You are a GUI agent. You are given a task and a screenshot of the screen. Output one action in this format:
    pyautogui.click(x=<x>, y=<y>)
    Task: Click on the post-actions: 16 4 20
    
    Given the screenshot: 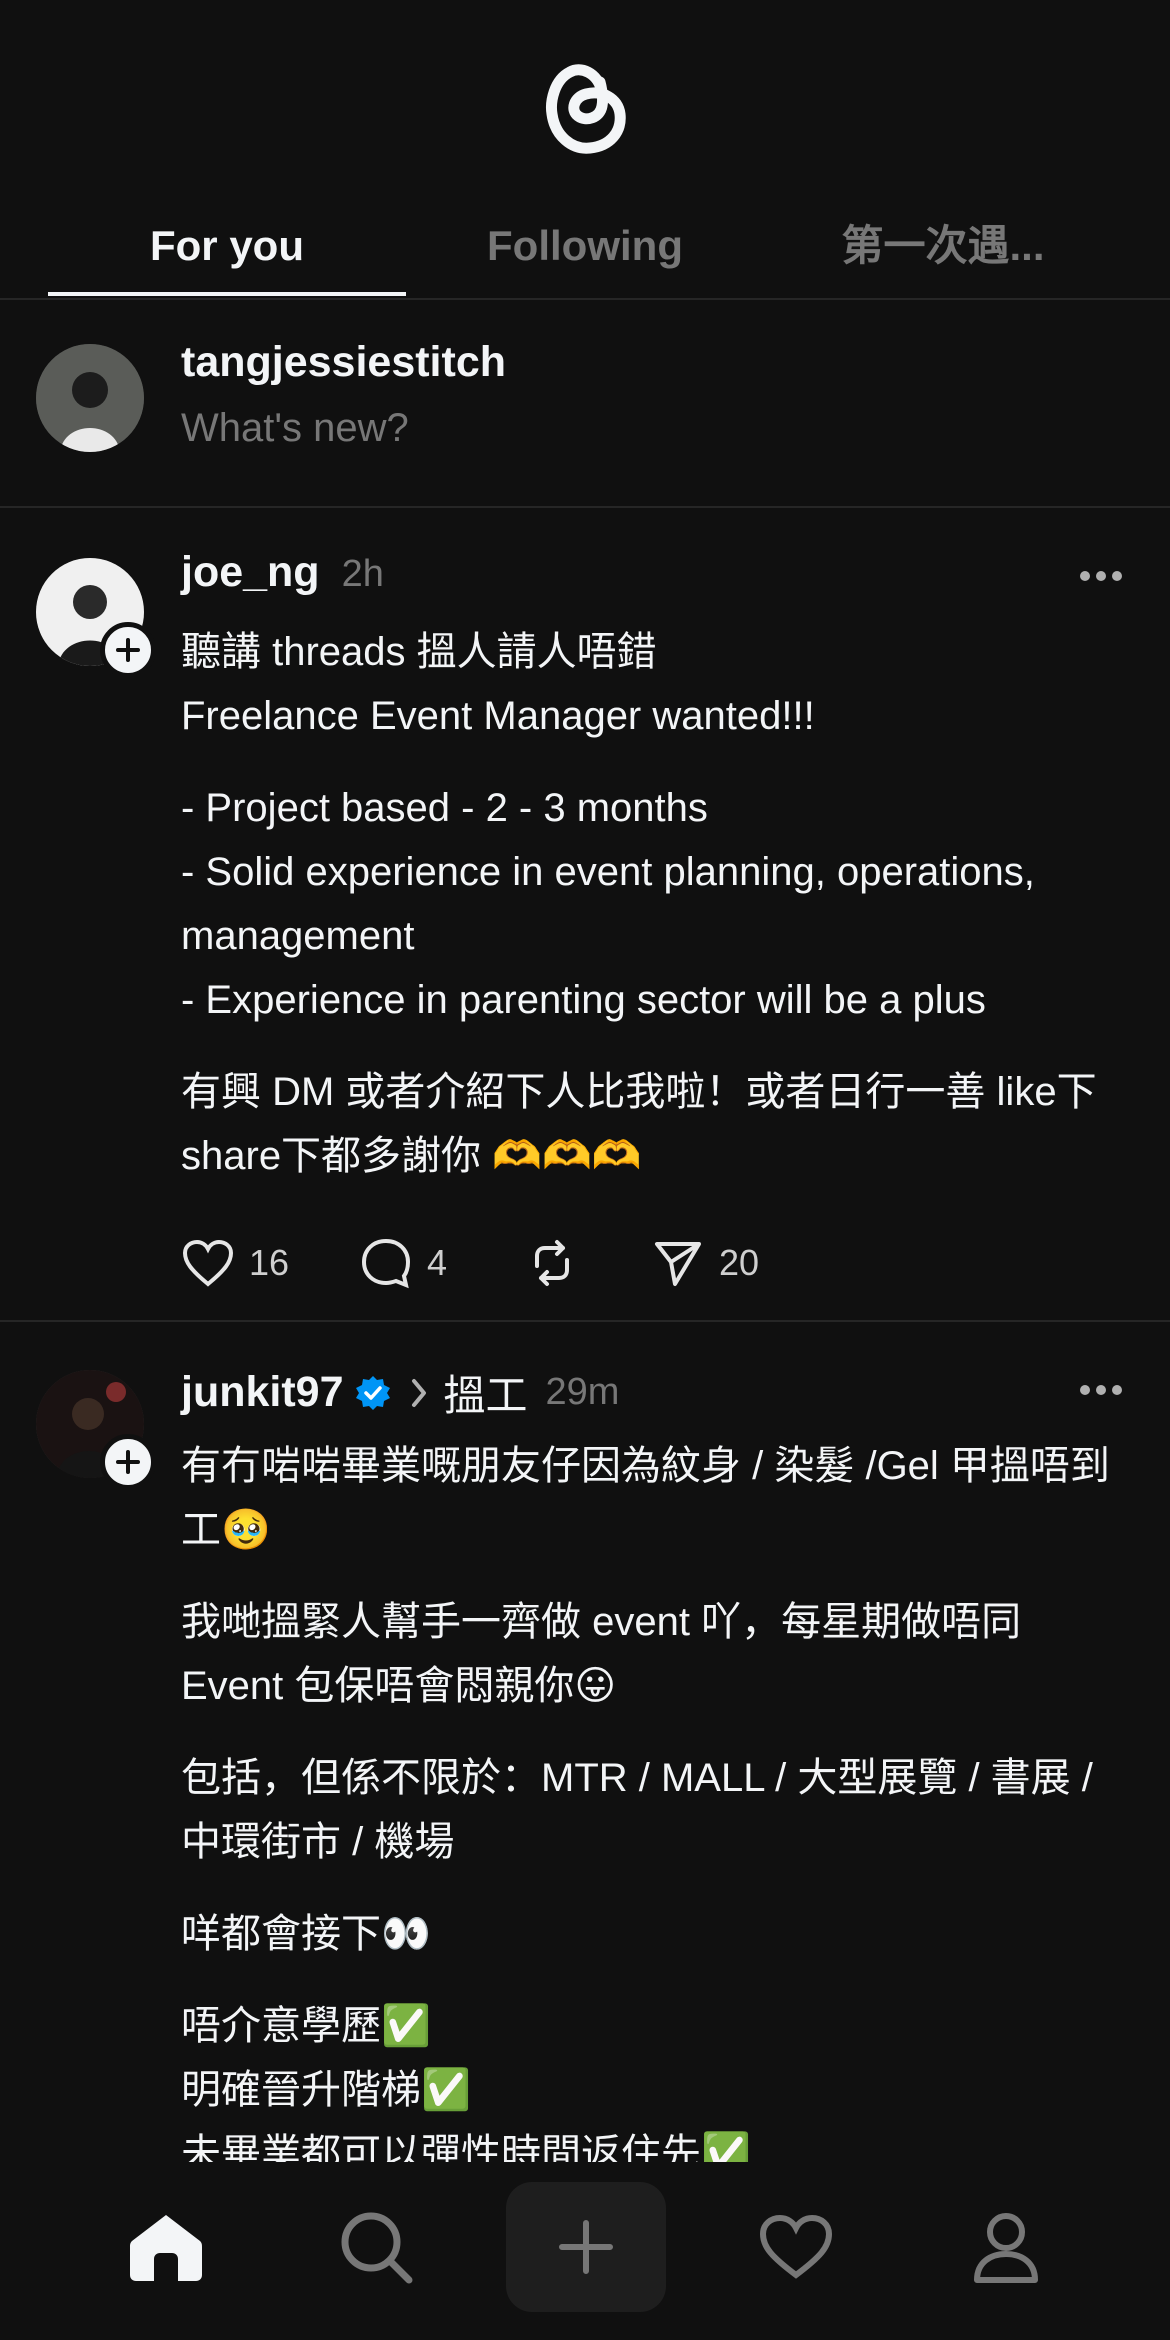 What is the action you would take?
    pyautogui.click(x=531, y=1263)
    